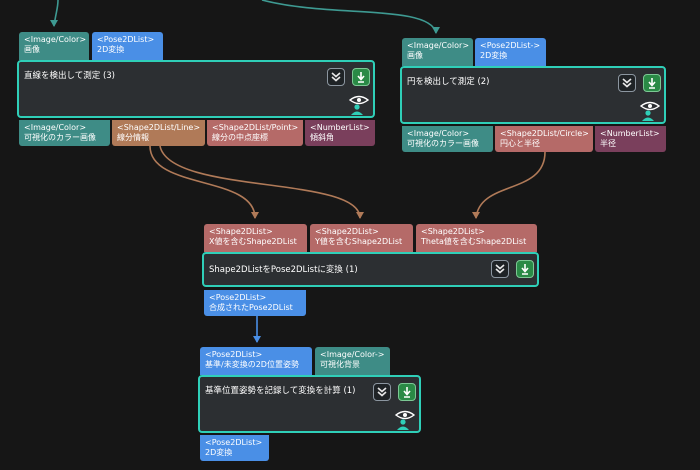  What do you see at coordinates (474, 241) in the screenshot?
I see `port-label: Theta値を含むShape2DList` at bounding box center [474, 241].